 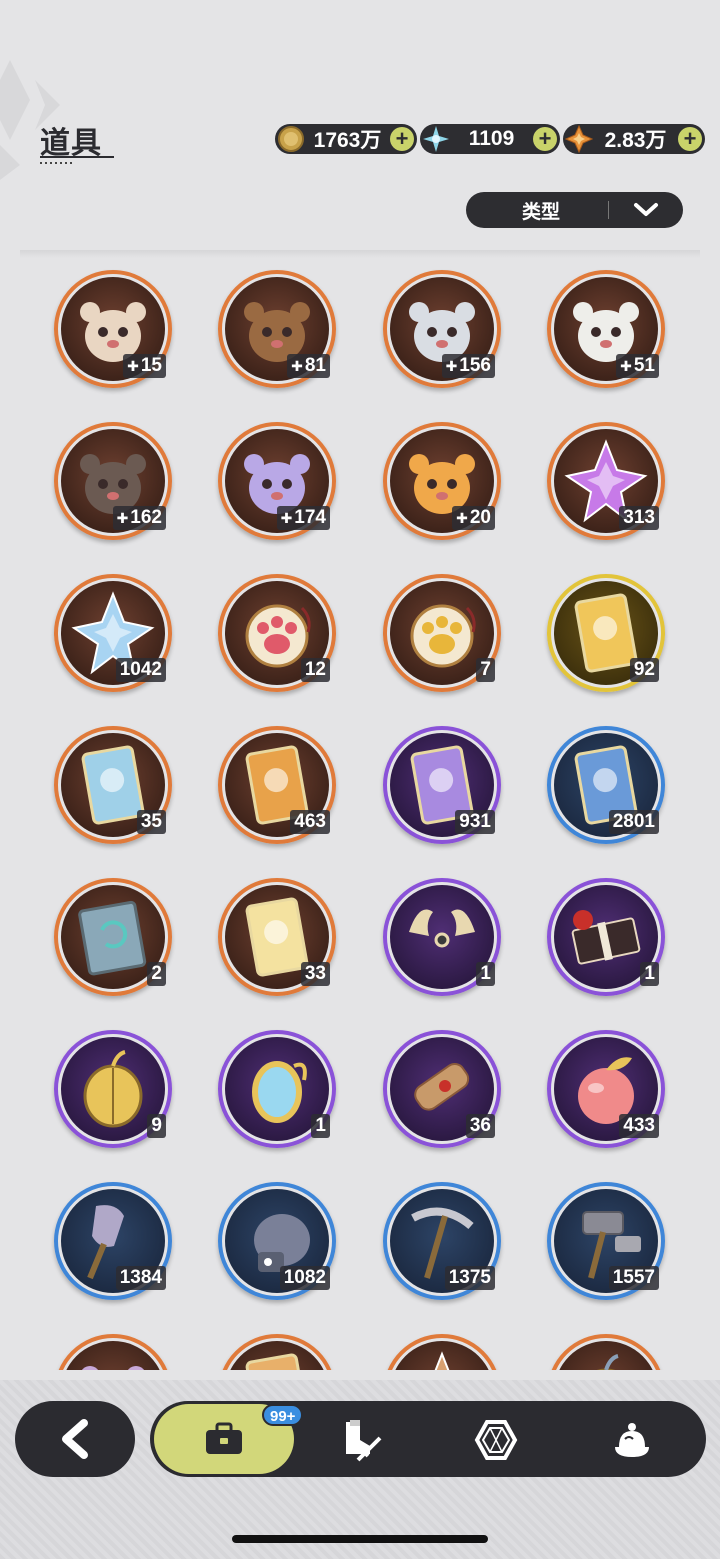 I want to click on currency-value: 1763万, so click(x=347, y=140).